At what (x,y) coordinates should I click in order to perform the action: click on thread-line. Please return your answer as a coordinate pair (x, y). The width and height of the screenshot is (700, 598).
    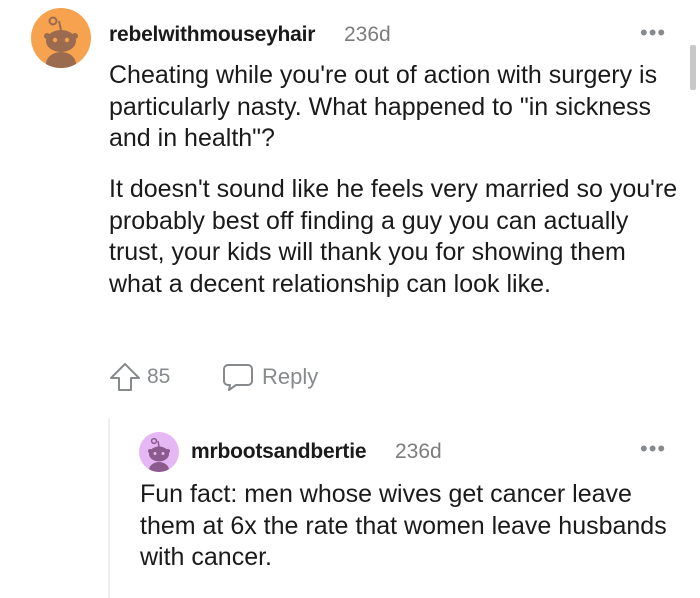
    Looking at the image, I should click on (109, 508).